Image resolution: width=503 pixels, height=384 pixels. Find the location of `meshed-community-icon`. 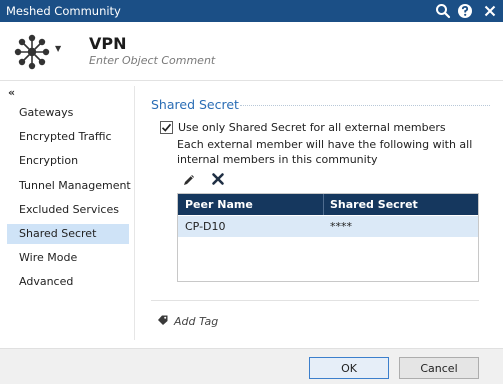

meshed-community-icon is located at coordinates (32, 52).